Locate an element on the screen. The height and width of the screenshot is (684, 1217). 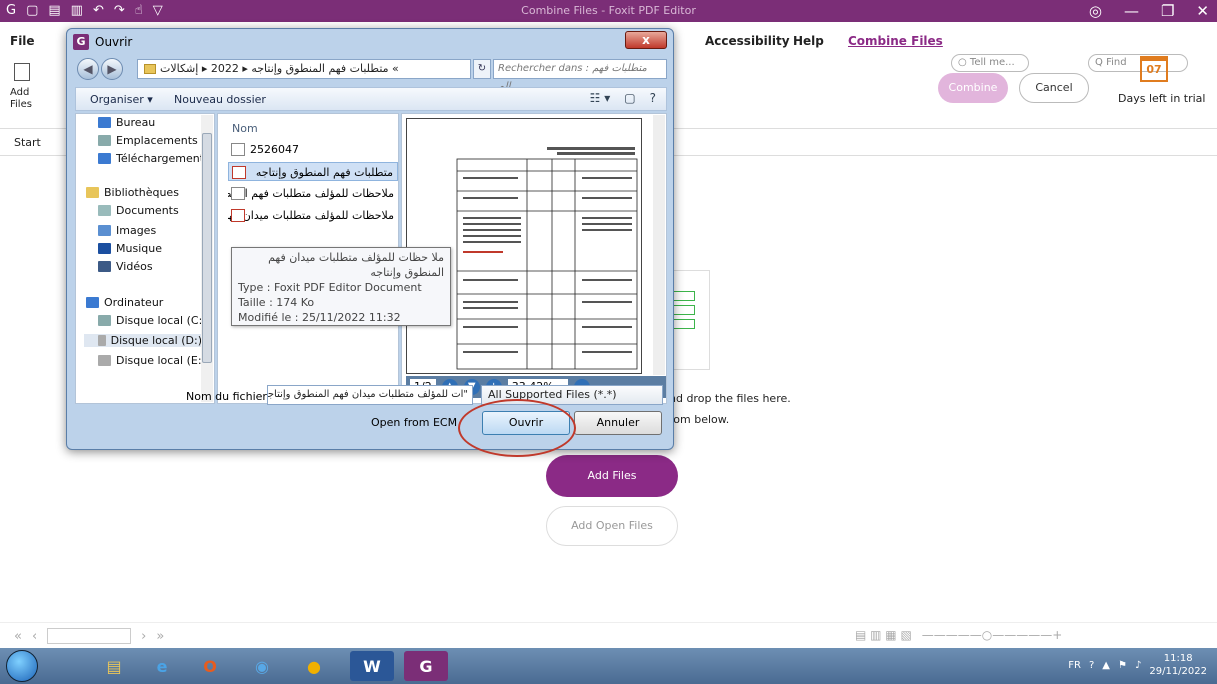
menu-file: File is located at coordinates (22, 41).